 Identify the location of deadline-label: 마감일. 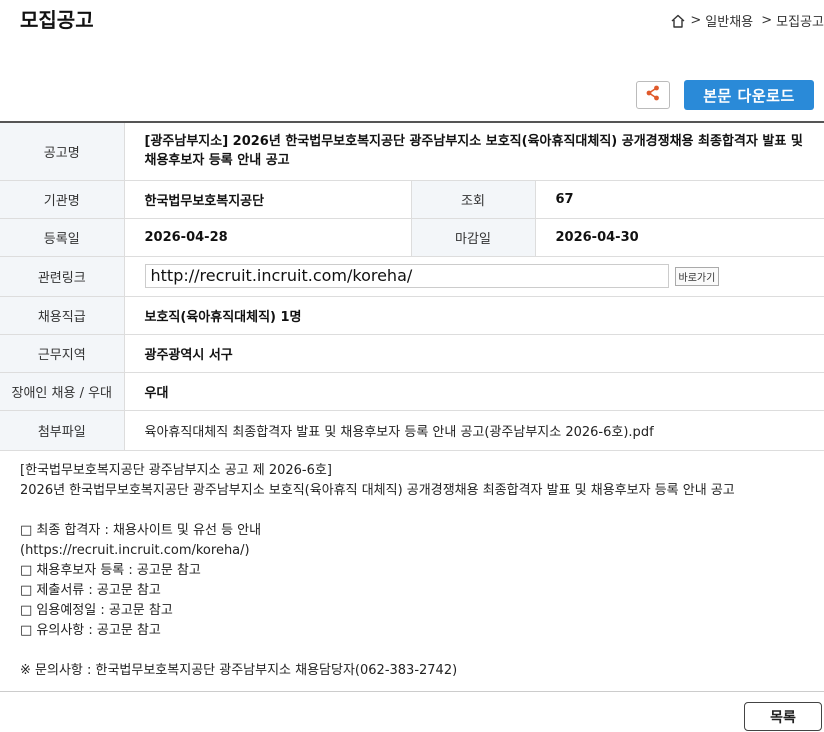
(473, 237).